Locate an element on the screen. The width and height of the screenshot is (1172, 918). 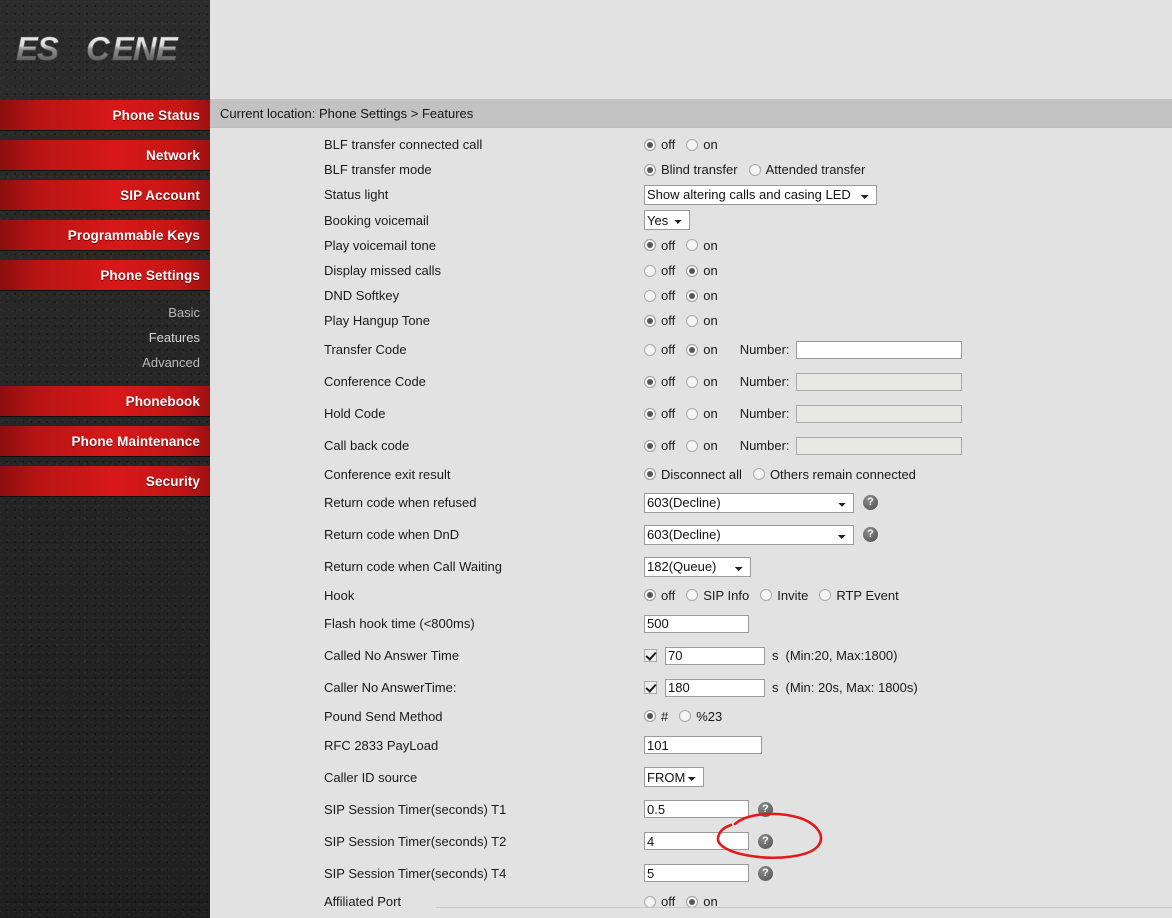
display-missed-calls-on: on is located at coordinates (705, 270).